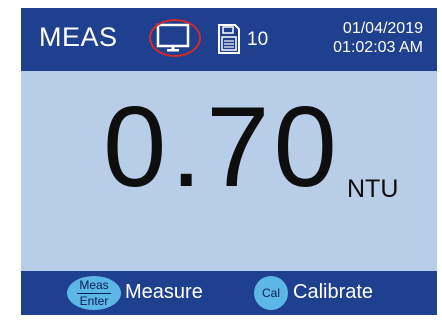 The width and height of the screenshot is (442, 324). Describe the element at coordinates (164, 292) in the screenshot. I see `measure-label: Measure` at that location.